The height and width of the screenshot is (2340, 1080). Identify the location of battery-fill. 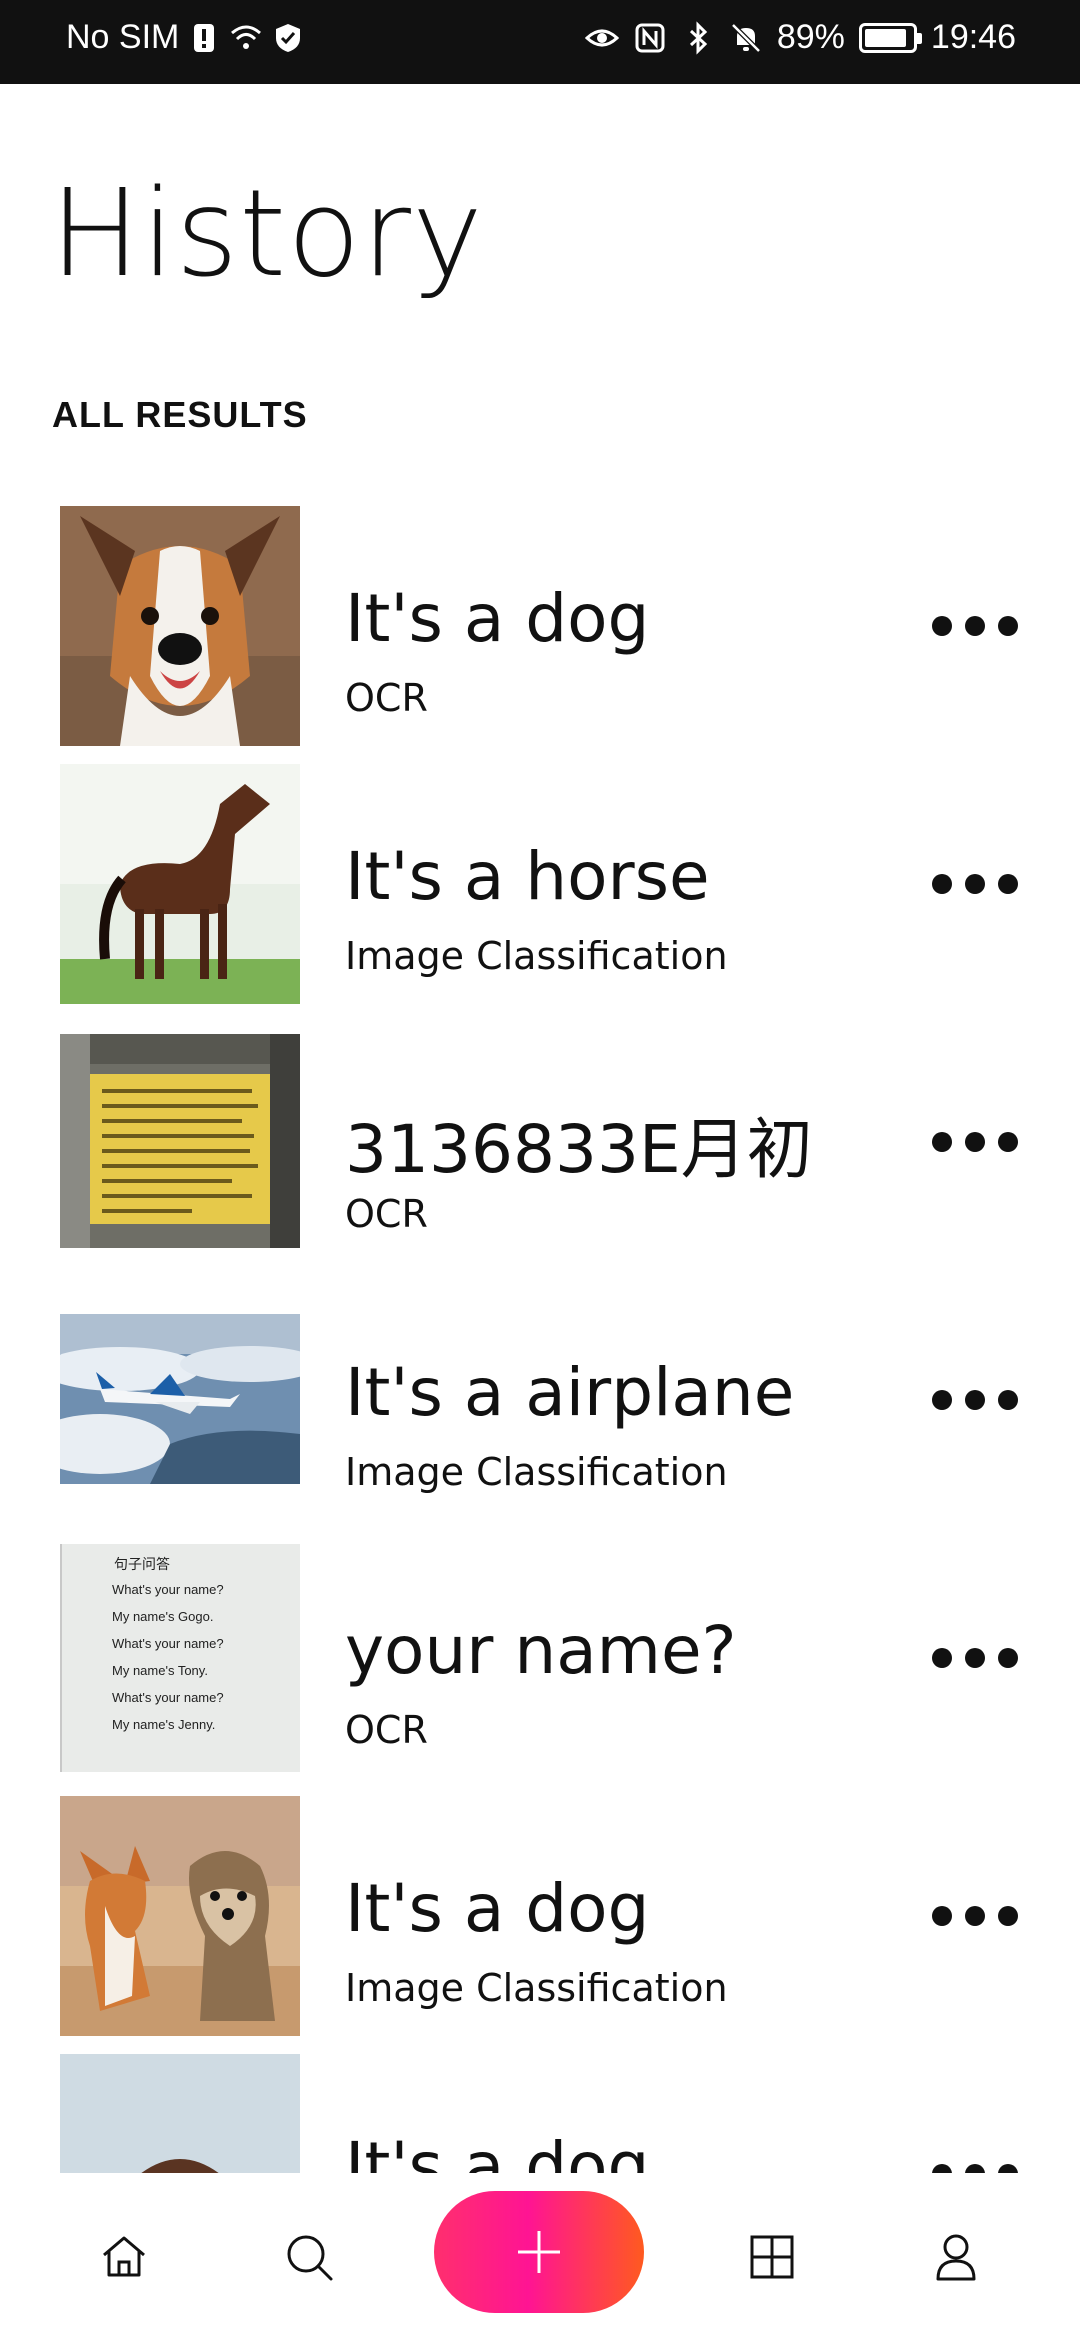
(885, 37).